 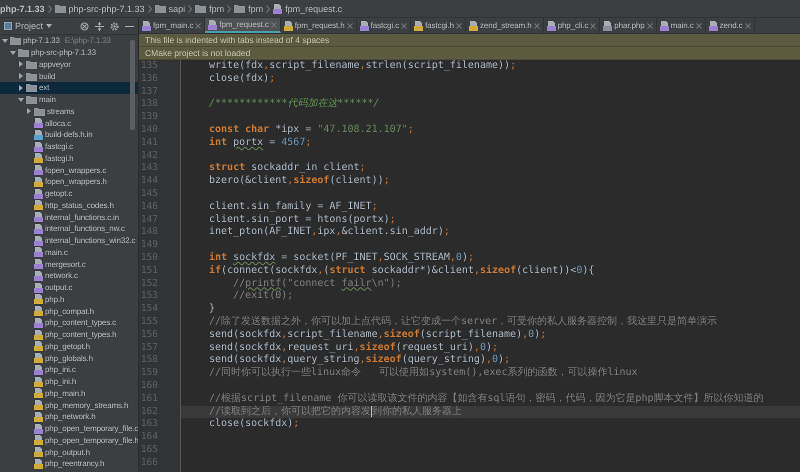 I want to click on tree-item: php_compat.h, so click(x=69, y=311).